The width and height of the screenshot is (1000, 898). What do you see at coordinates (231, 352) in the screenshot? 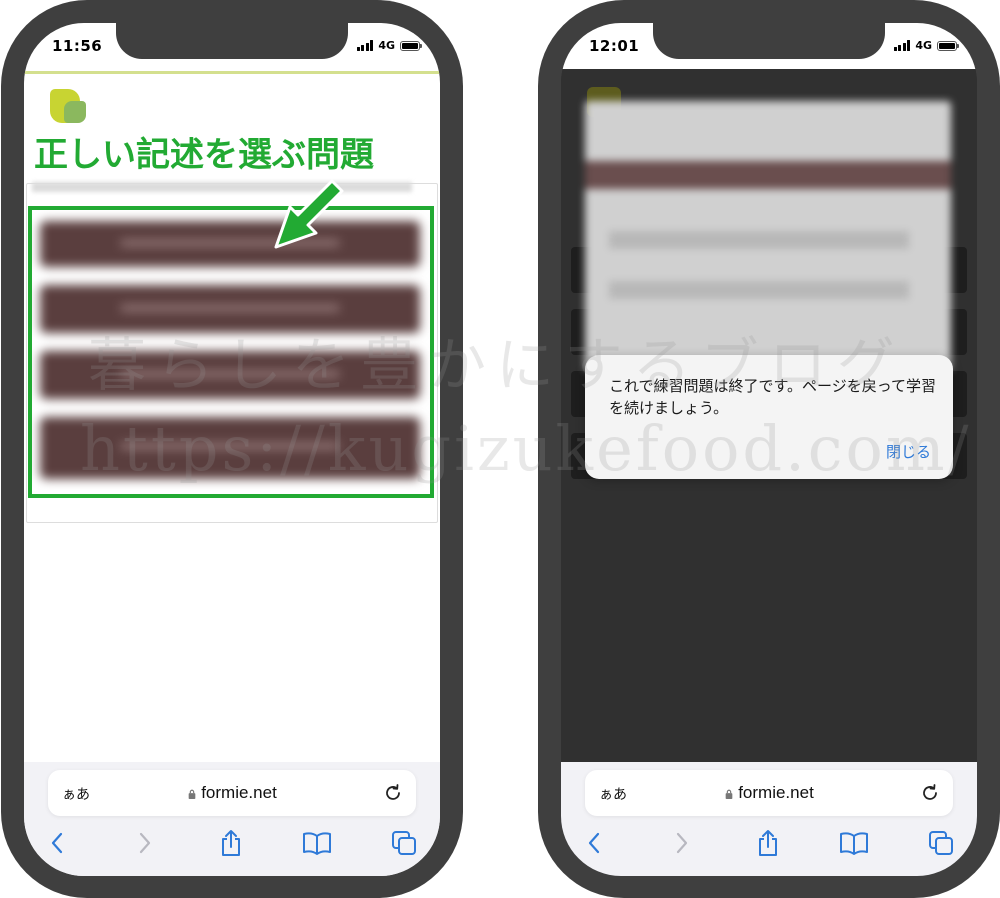
I see `highlight-box` at bounding box center [231, 352].